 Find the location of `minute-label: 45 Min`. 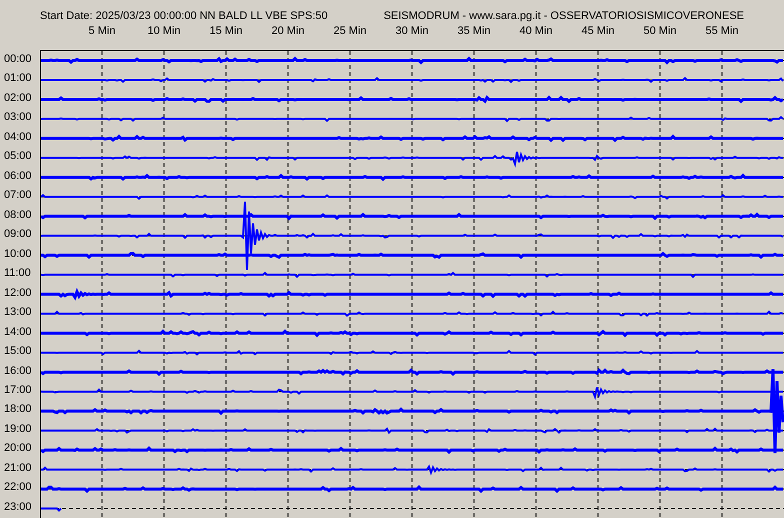

minute-label: 45 Min is located at coordinates (598, 31).